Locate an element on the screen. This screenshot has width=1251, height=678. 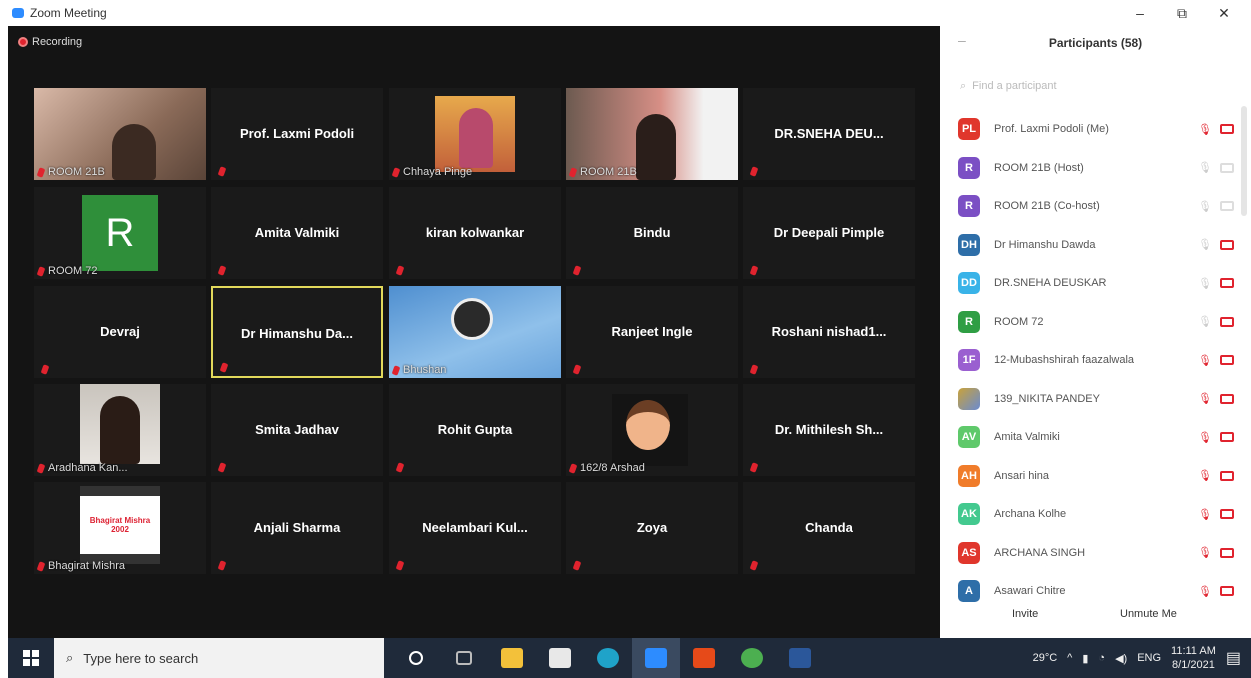
close-button: ✕ is located at coordinates (1224, 13).